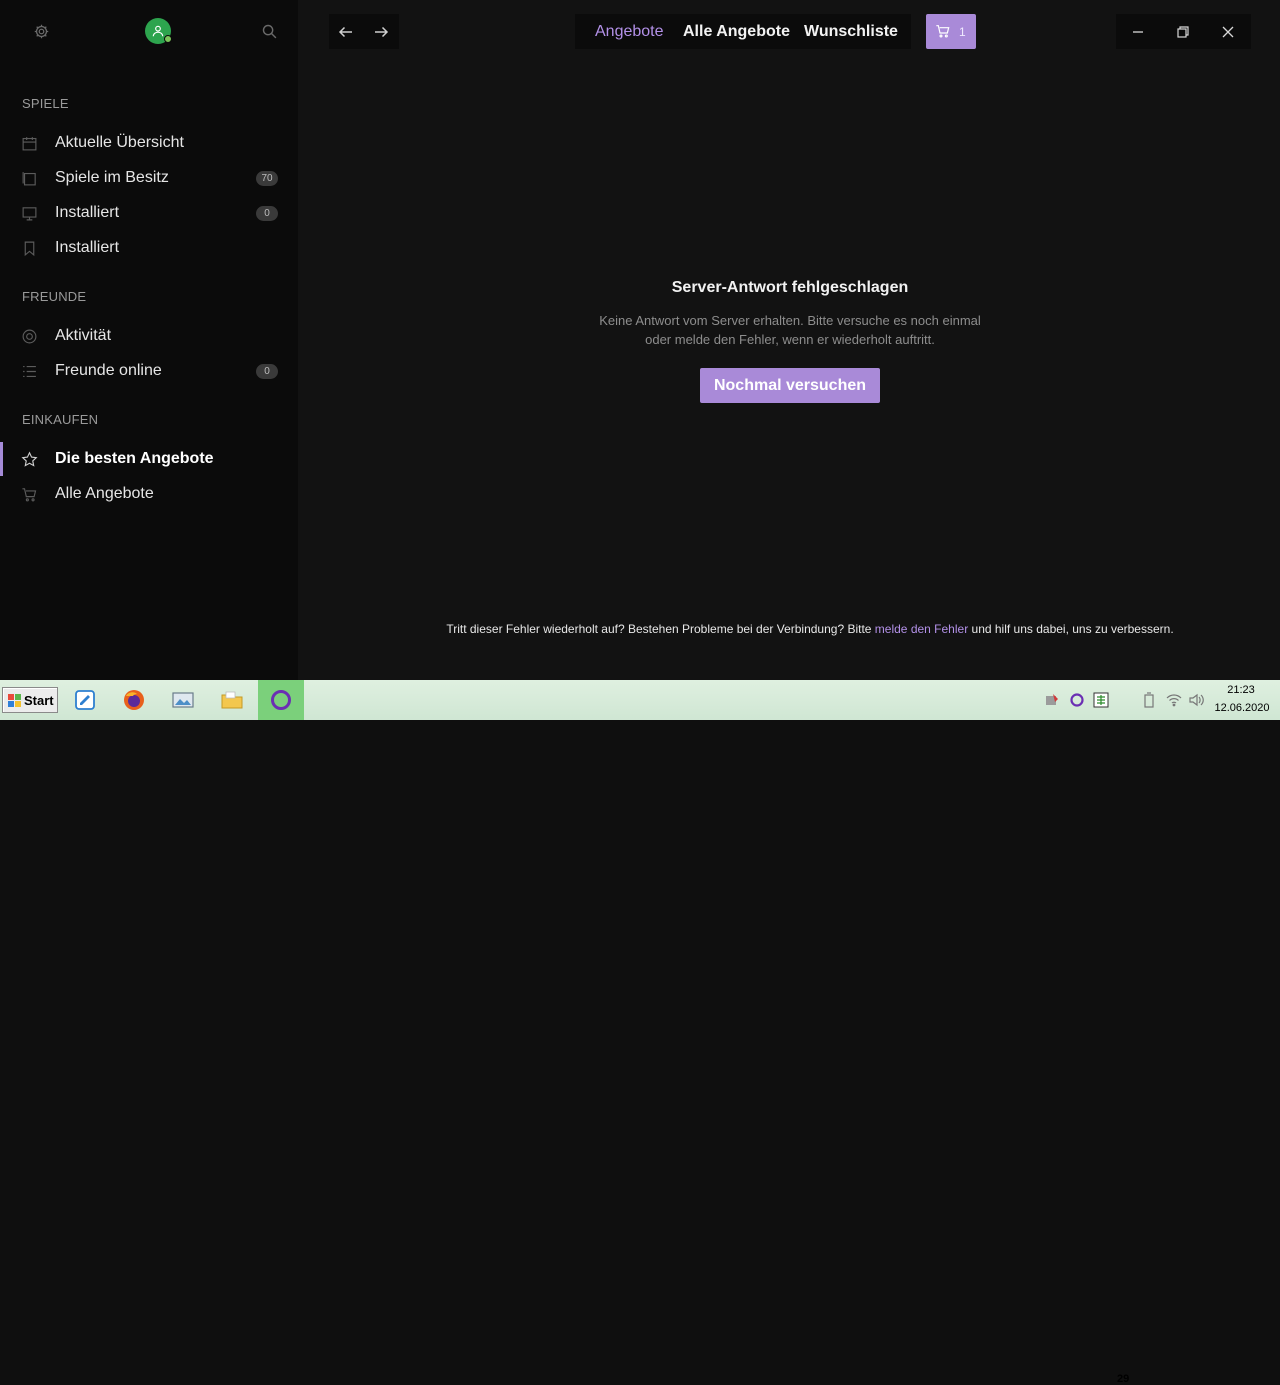  Describe the element at coordinates (29, 143) in the screenshot. I see `calendar-icon` at that location.